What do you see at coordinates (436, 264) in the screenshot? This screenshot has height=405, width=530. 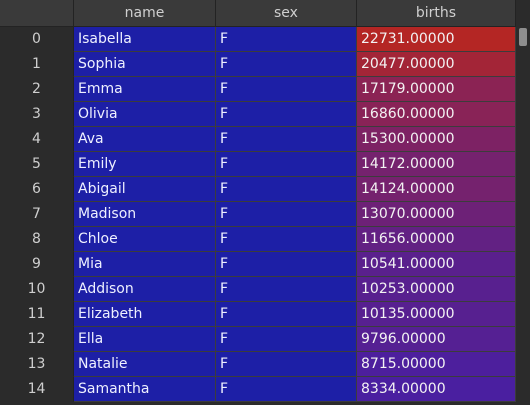 I see `cell-births: 10541.00000` at bounding box center [436, 264].